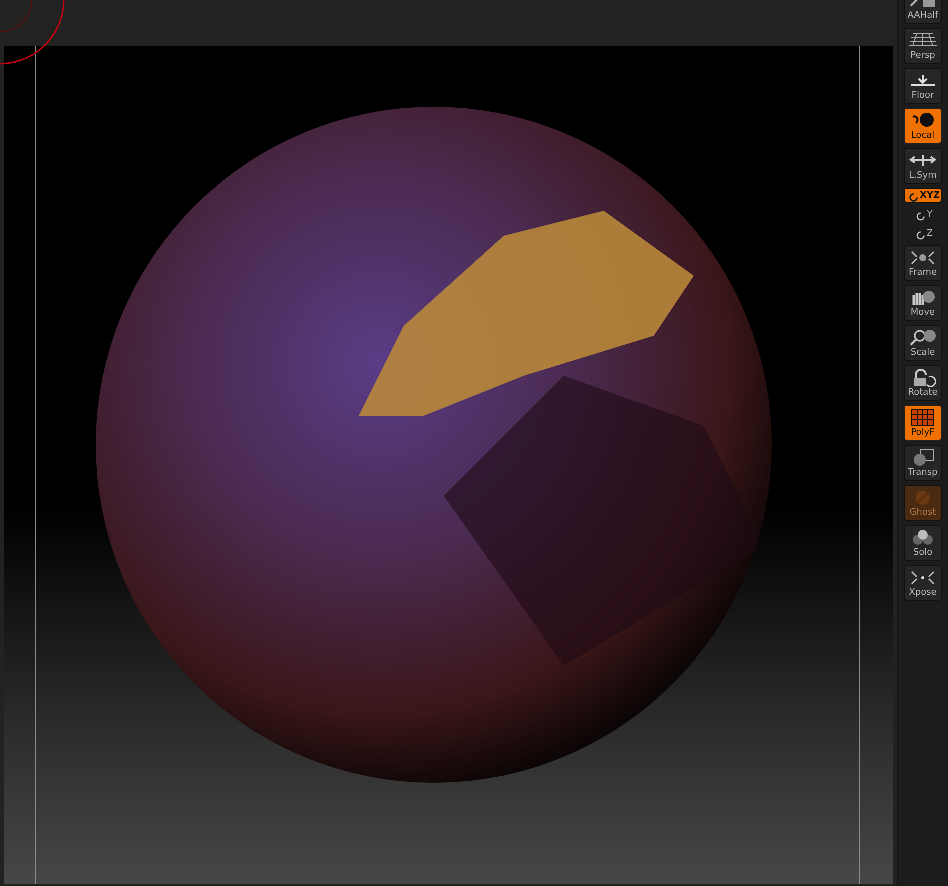  I want to click on toolbar-button: PolyF, so click(923, 423).